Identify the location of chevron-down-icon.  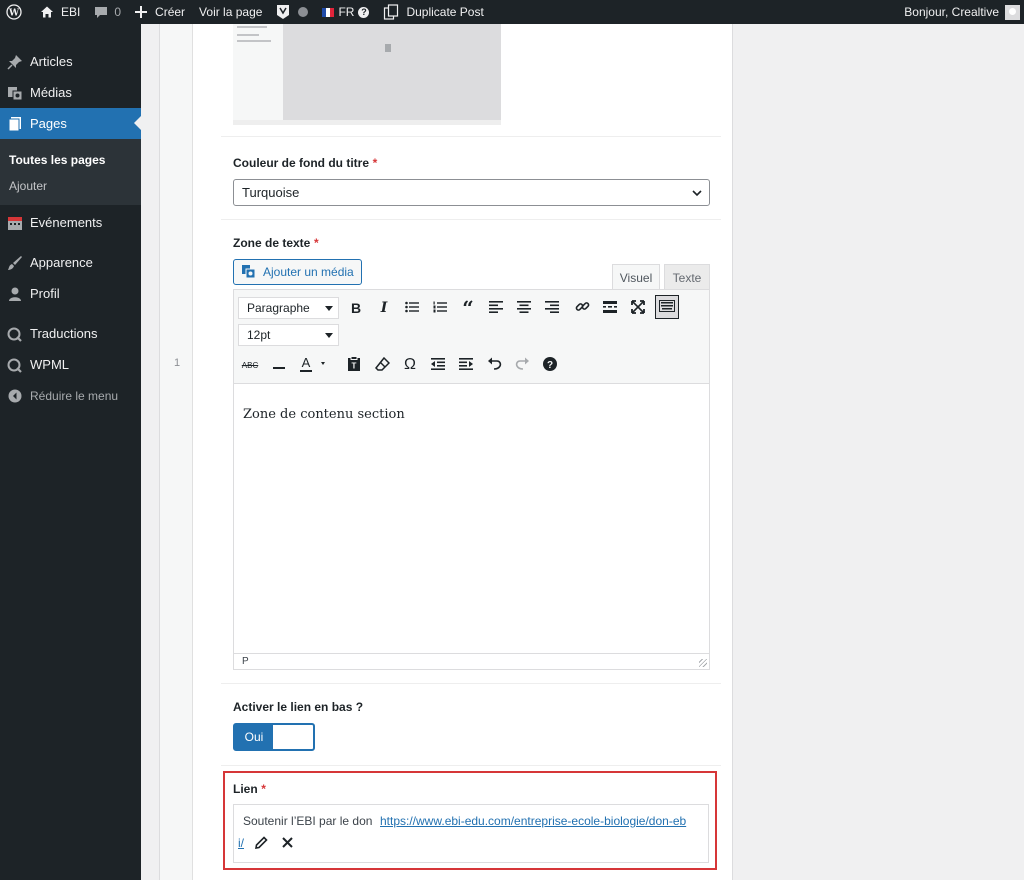
(697, 194).